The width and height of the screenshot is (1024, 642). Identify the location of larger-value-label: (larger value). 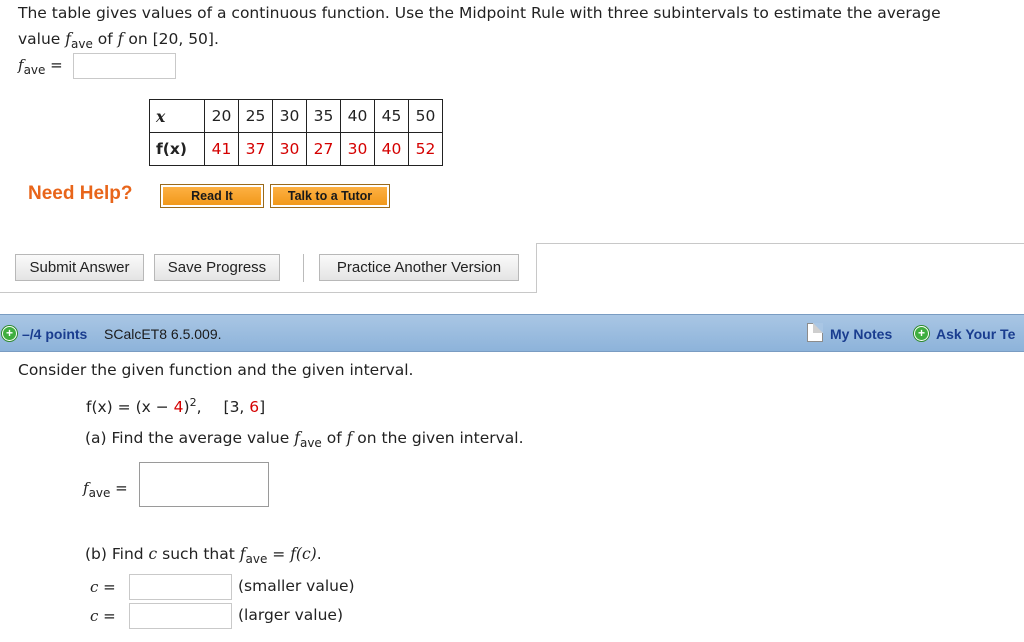
(291, 615).